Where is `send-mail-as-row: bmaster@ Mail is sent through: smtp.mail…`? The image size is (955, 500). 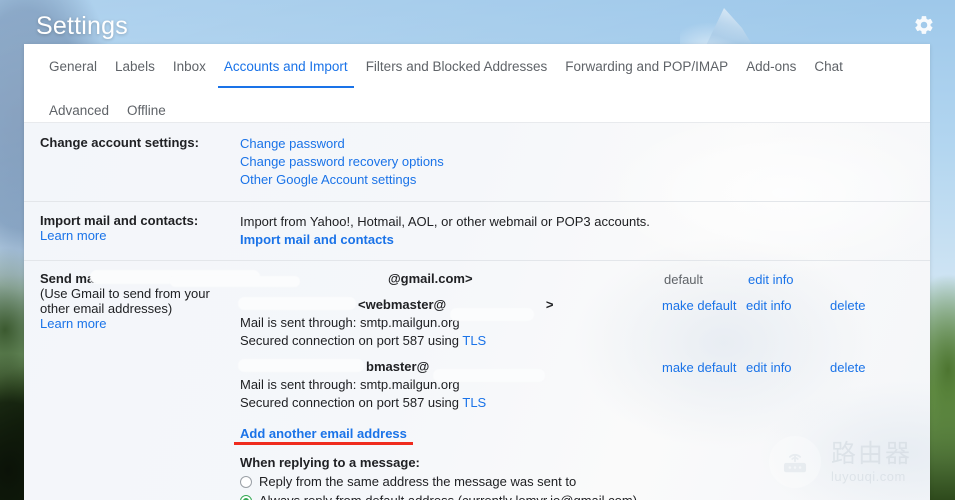
send-mail-as-row: bmaster@ Mail is sent through: smtp.mail… is located at coordinates (576, 385).